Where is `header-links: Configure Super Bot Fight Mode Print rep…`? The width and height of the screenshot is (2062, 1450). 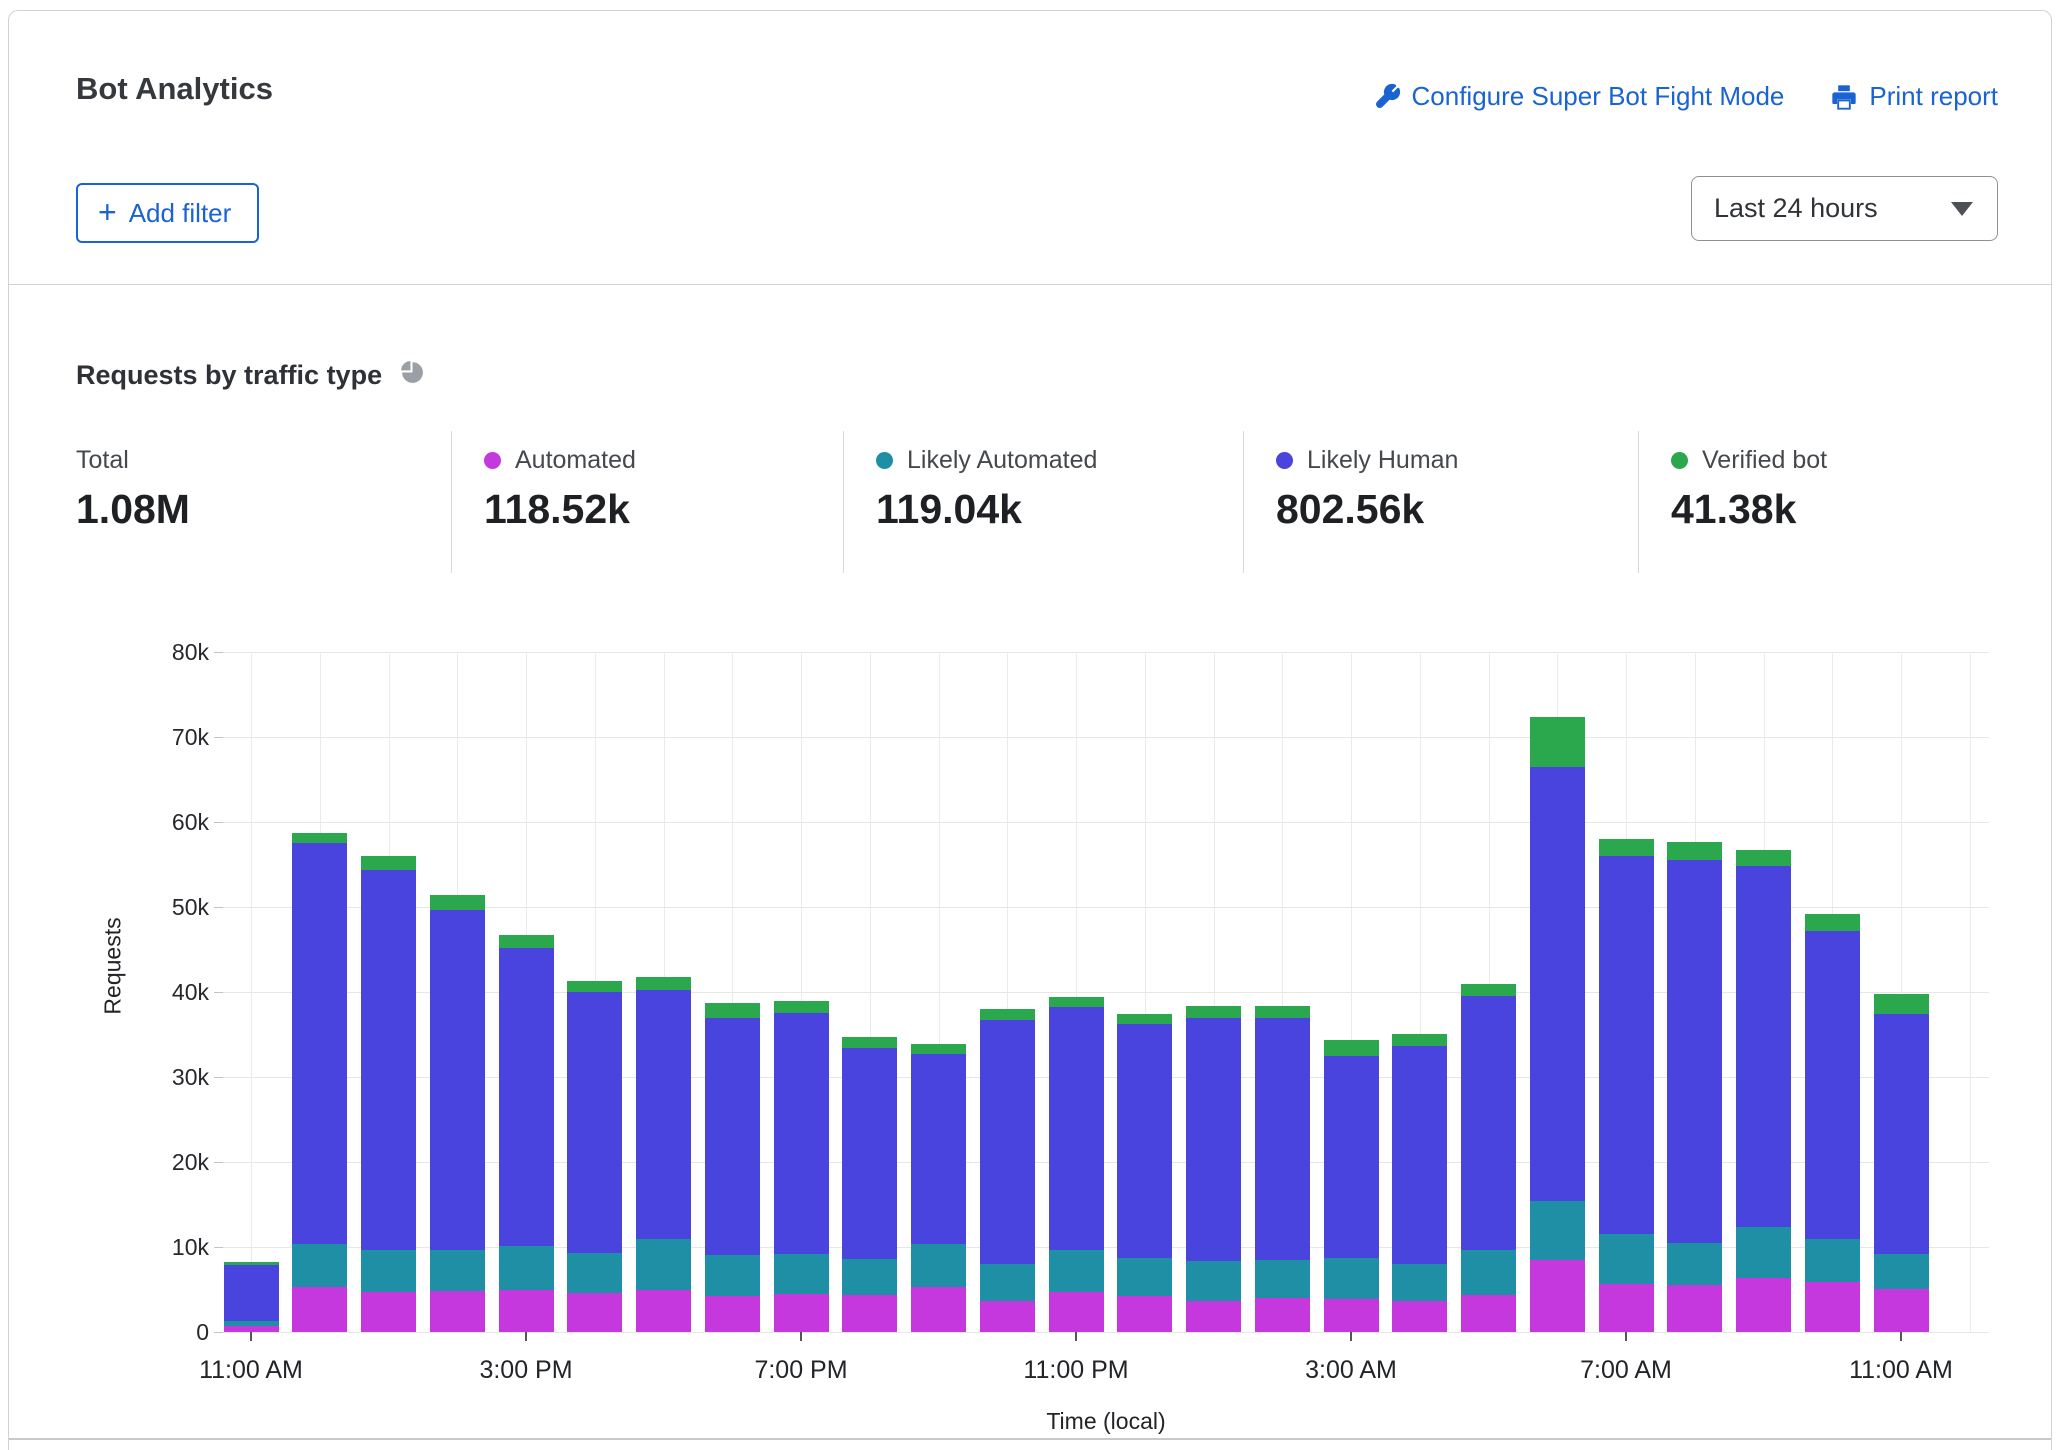
header-links: Configure Super Bot Fight Mode Print rep… is located at coordinates (1686, 96).